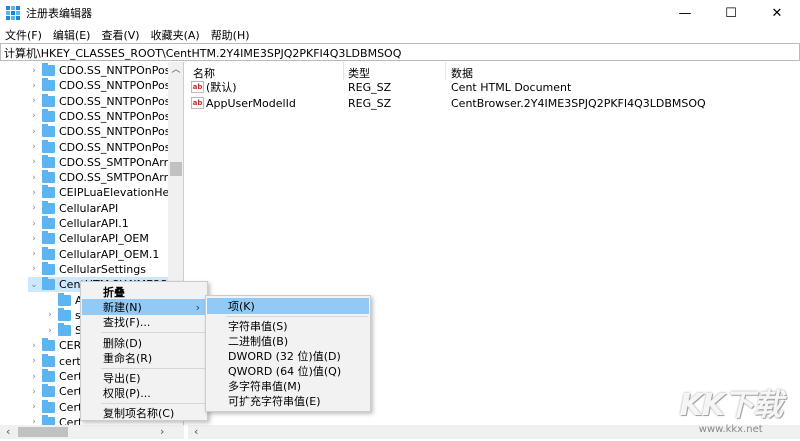  Describe the element at coordinates (578, 103) in the screenshot. I see `value-data: CentBrowser.2Y4IME3SPJQ2PKFI4Q3LDBMSOQ` at that location.